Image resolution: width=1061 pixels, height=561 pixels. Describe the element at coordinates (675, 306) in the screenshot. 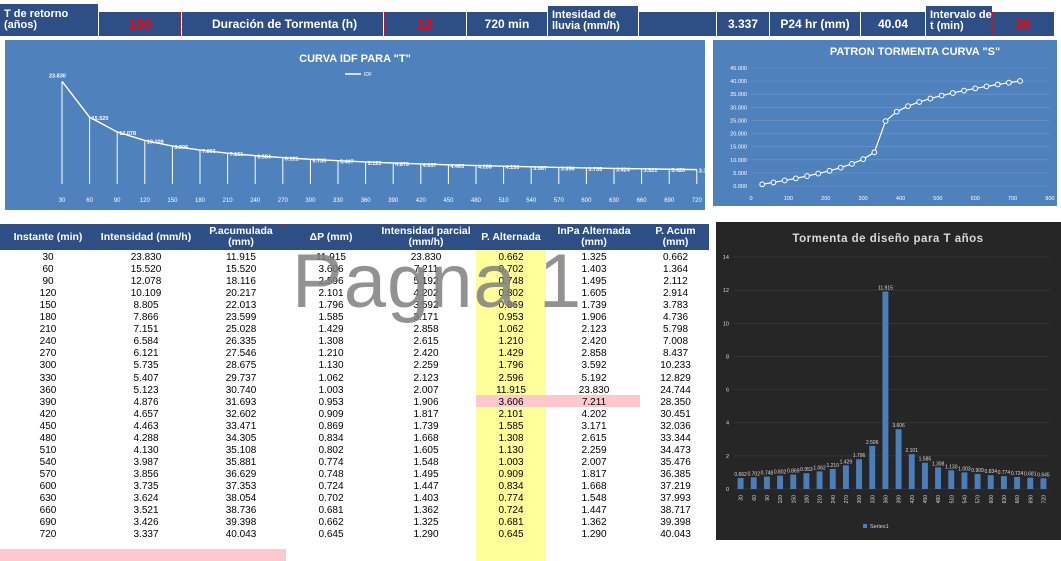

I see `cell-pacum: 3.783` at that location.